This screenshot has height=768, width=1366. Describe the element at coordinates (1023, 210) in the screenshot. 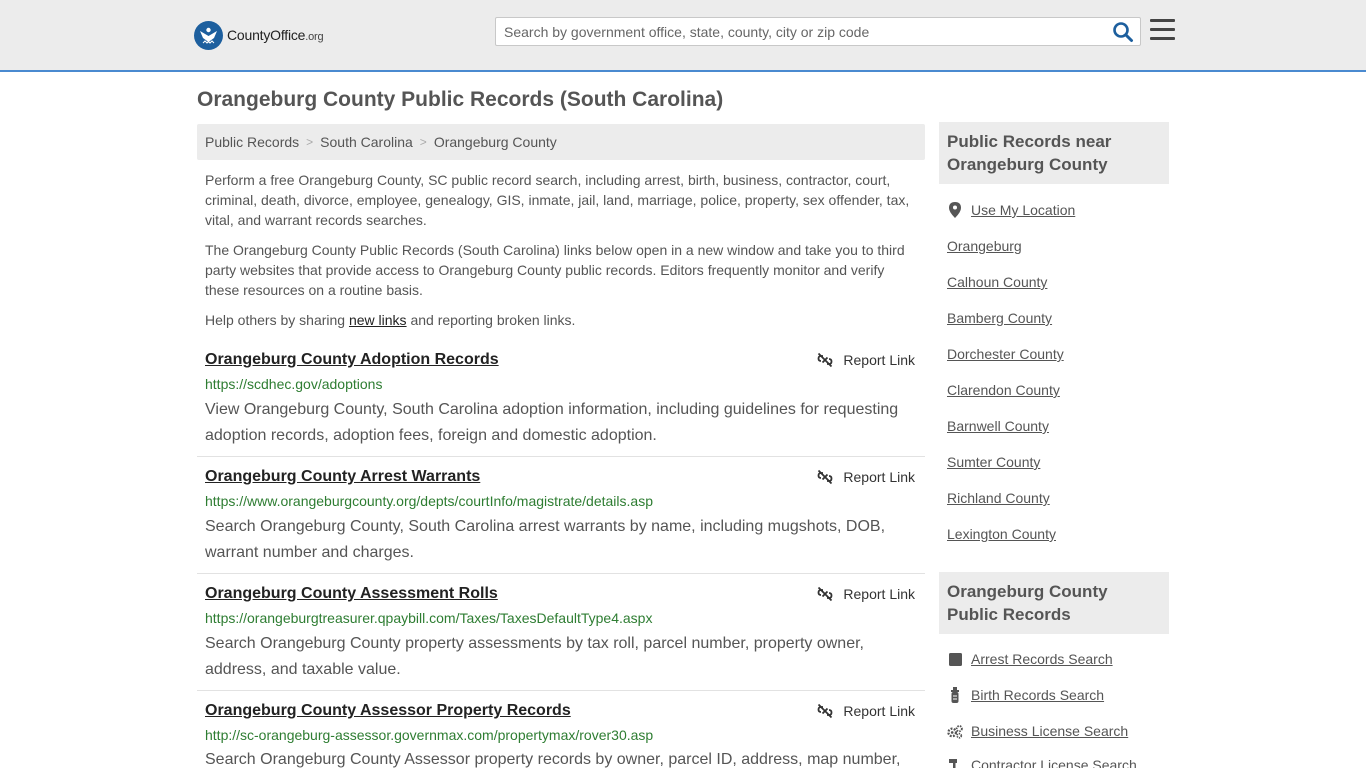

I see `use-my-location-label: Use My Location` at that location.